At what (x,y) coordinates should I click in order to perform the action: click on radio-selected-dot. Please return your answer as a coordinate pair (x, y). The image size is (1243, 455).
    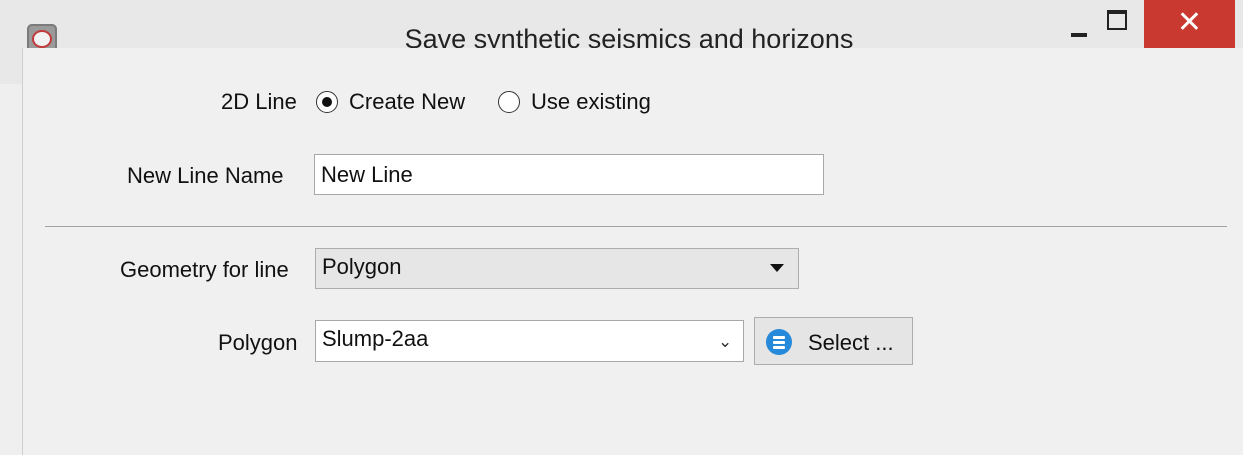
    Looking at the image, I should click on (327, 102).